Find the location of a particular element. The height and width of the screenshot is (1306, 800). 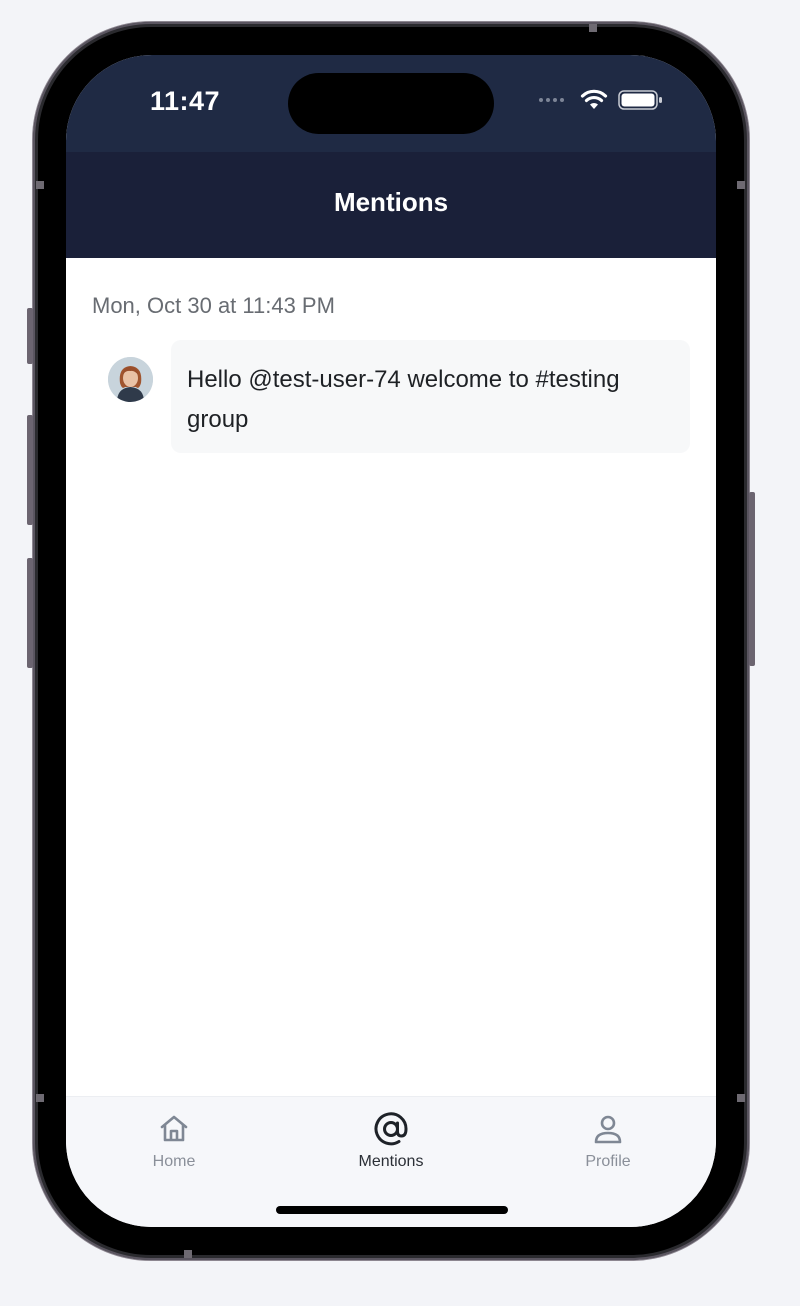

at-sign-icon is located at coordinates (391, 1129).